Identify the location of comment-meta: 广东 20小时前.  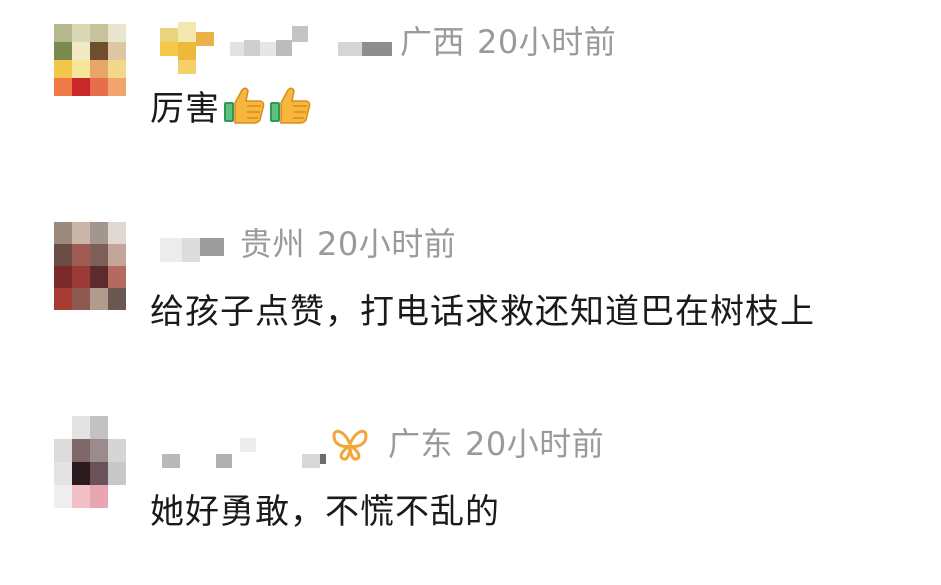
(382, 446).